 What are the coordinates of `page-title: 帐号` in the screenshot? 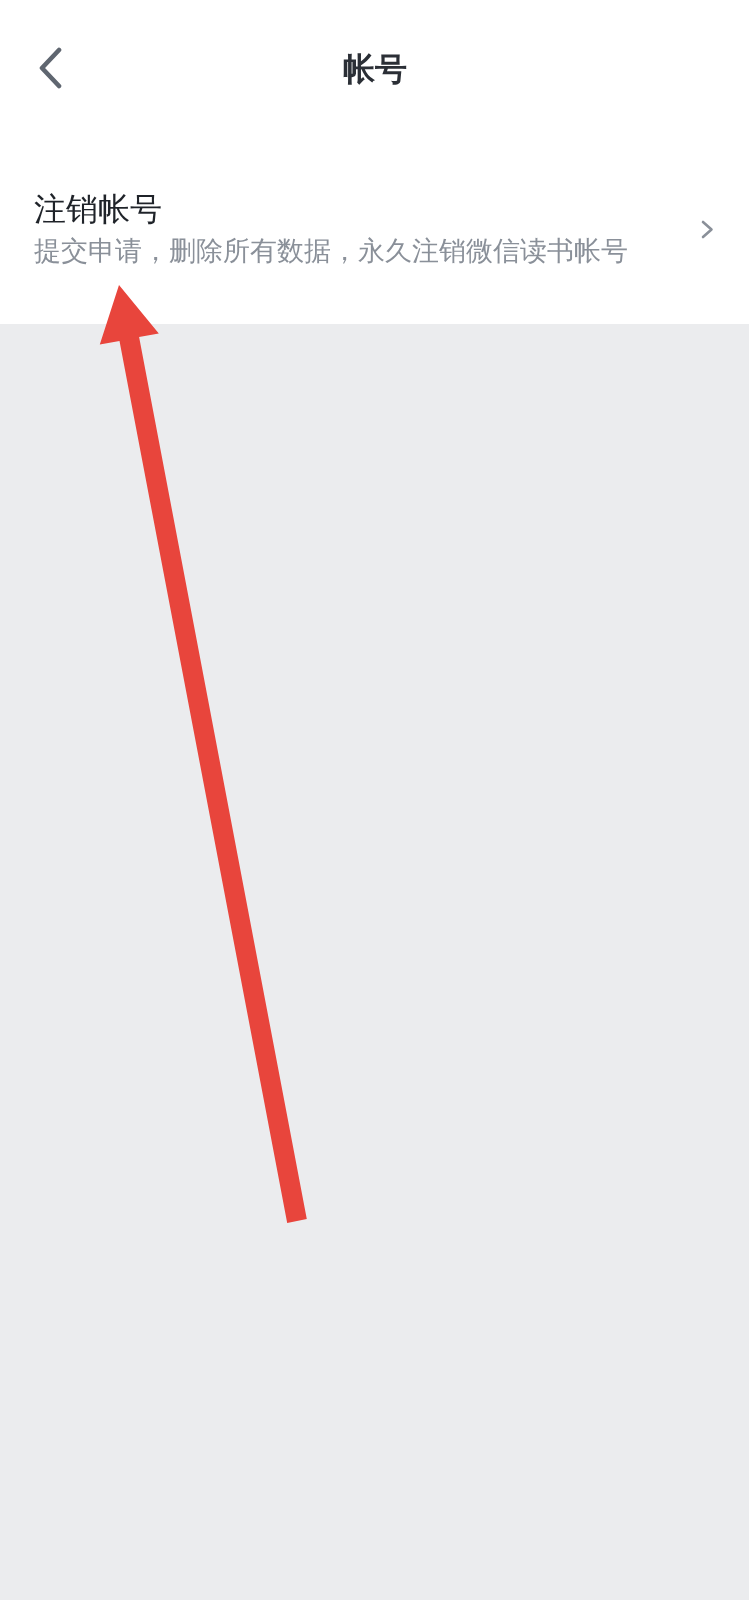 It's located at (374, 69).